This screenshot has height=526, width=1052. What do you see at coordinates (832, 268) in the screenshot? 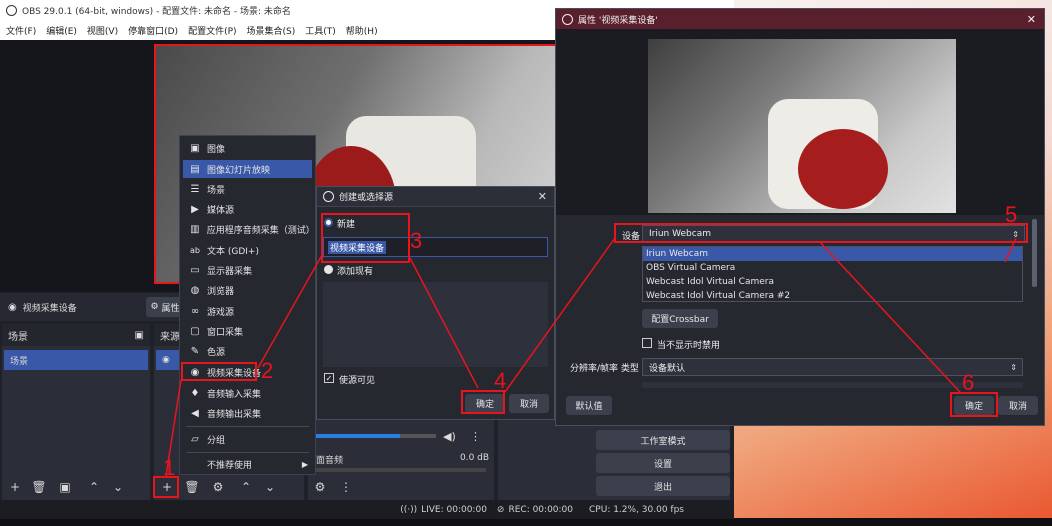
I see `device-option-obs-virtual: OBS Virtual Camera` at bounding box center [832, 268].